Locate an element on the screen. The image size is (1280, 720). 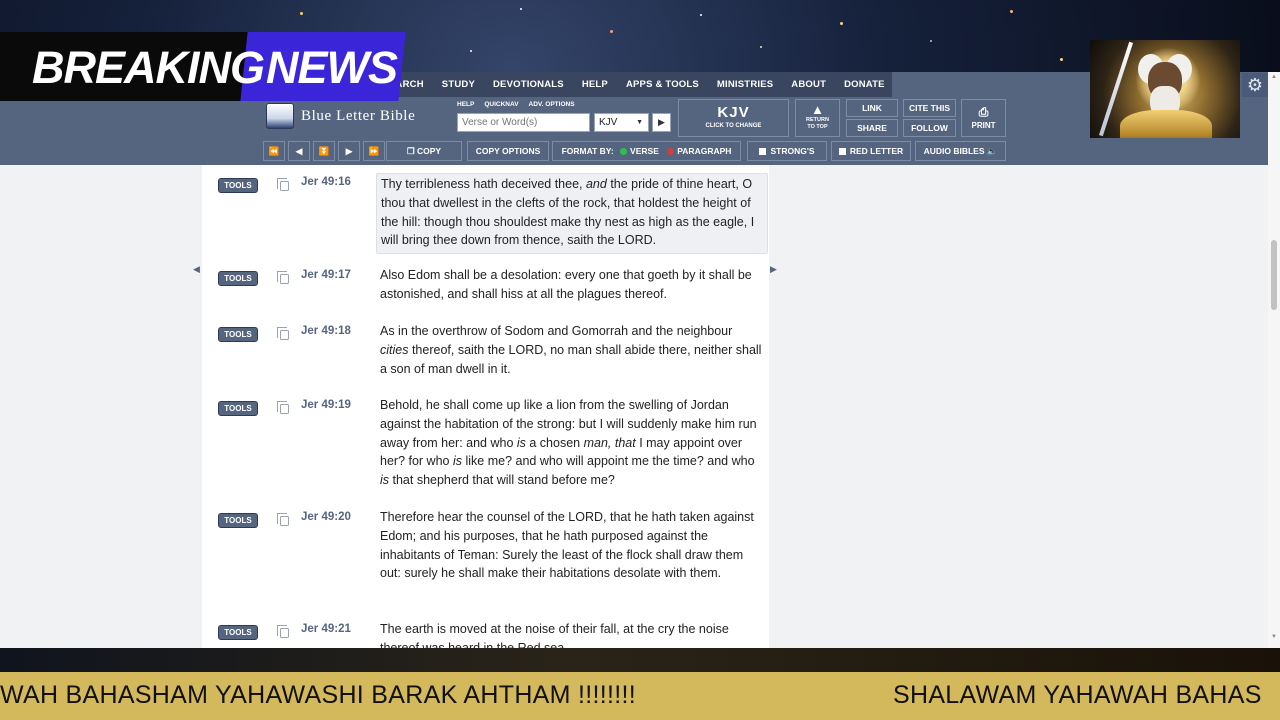
italic-word: and is located at coordinates (596, 184).